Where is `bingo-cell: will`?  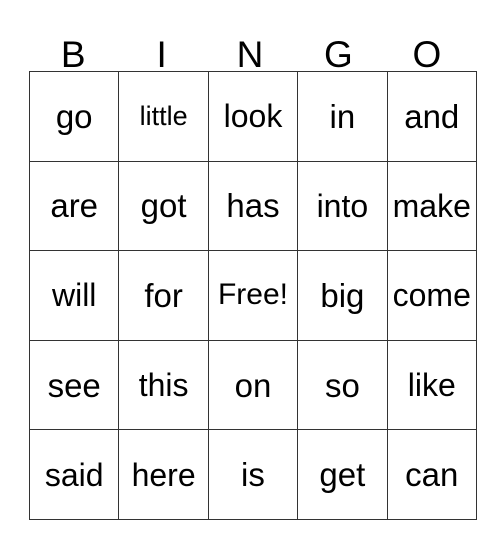
bingo-cell: will is located at coordinates (74, 295).